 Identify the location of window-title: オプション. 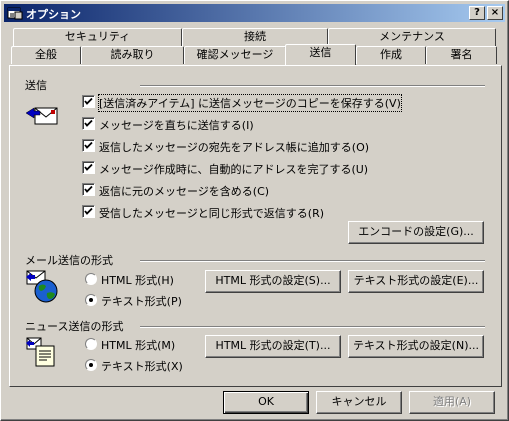
(53, 14).